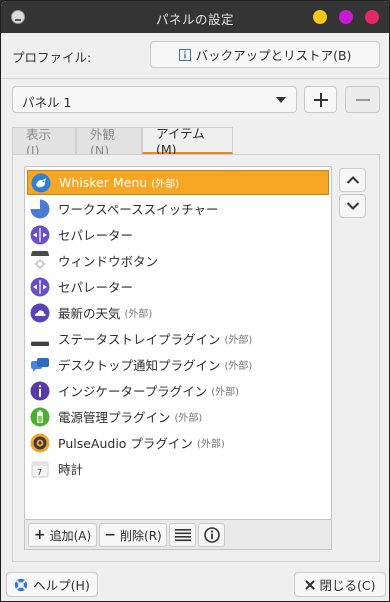 The width and height of the screenshot is (390, 602). What do you see at coordinates (41, 183) in the screenshot?
I see `whisker-menu-icon` at bounding box center [41, 183].